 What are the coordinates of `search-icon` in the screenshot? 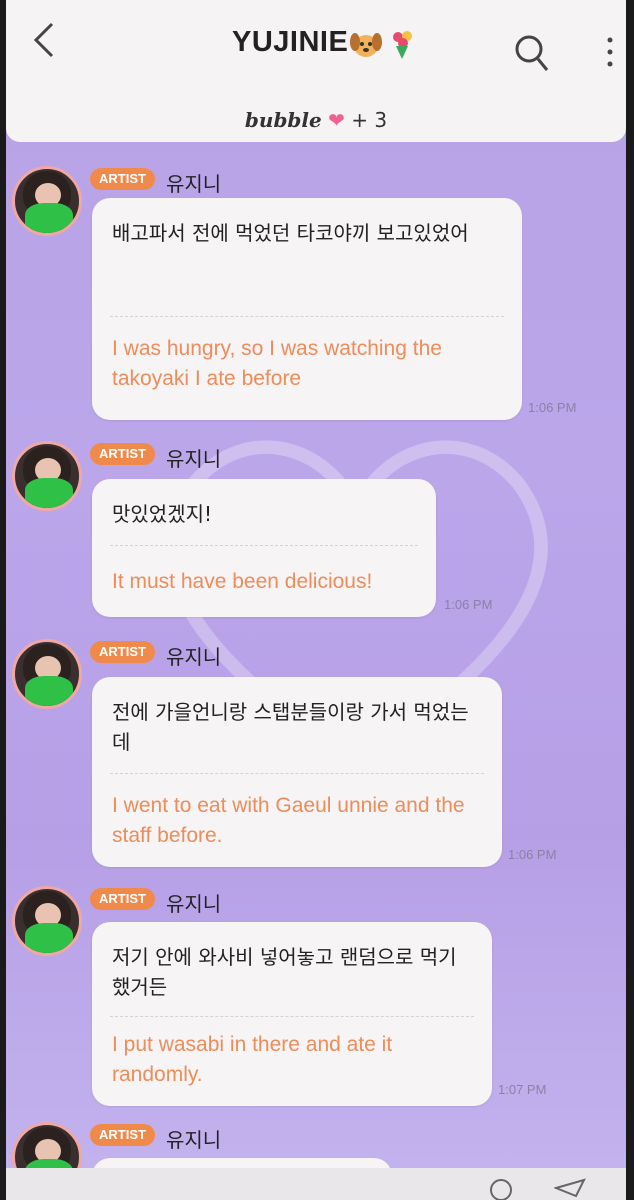 It's located at (531, 53).